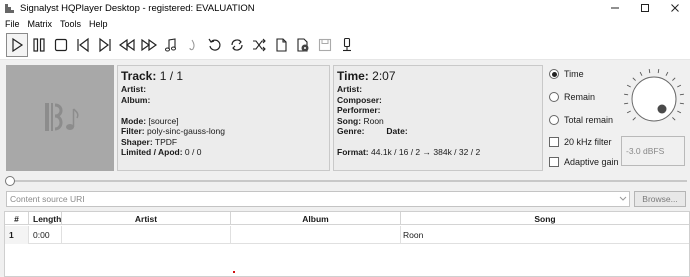 The image size is (690, 277). I want to click on radio-time-indicator, so click(554, 74).